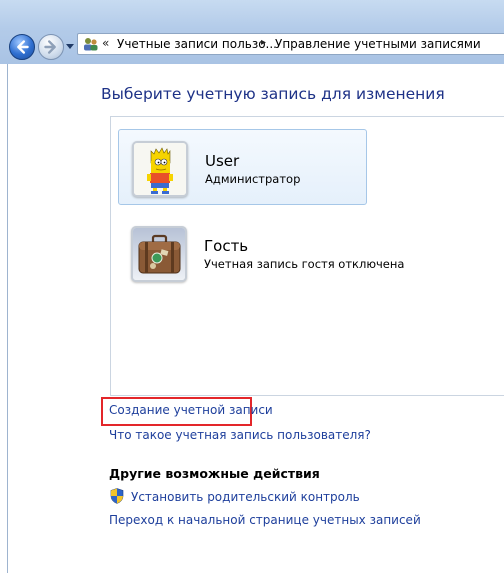 This screenshot has height=573, width=504. Describe the element at coordinates (105, 43) in the screenshot. I see `breadcrumb-overflow-icon: «` at that location.